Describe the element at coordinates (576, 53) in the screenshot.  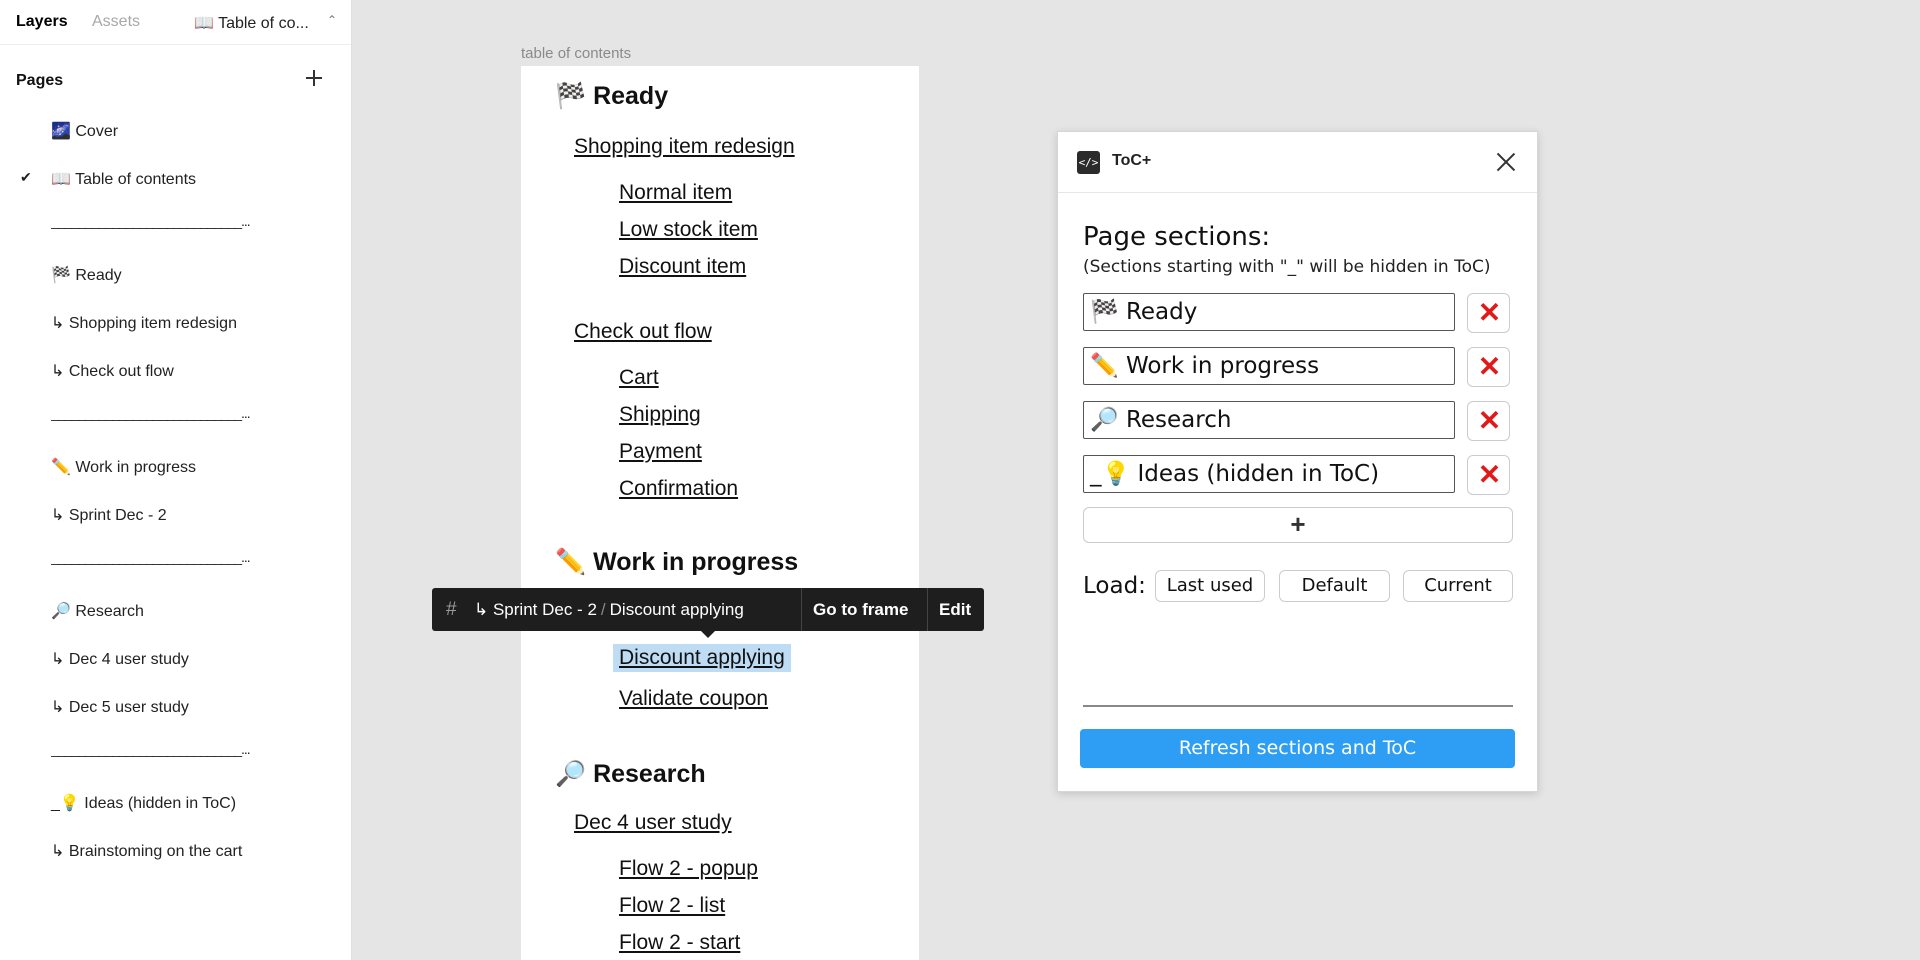
I see `frame-title: table of contents` at that location.